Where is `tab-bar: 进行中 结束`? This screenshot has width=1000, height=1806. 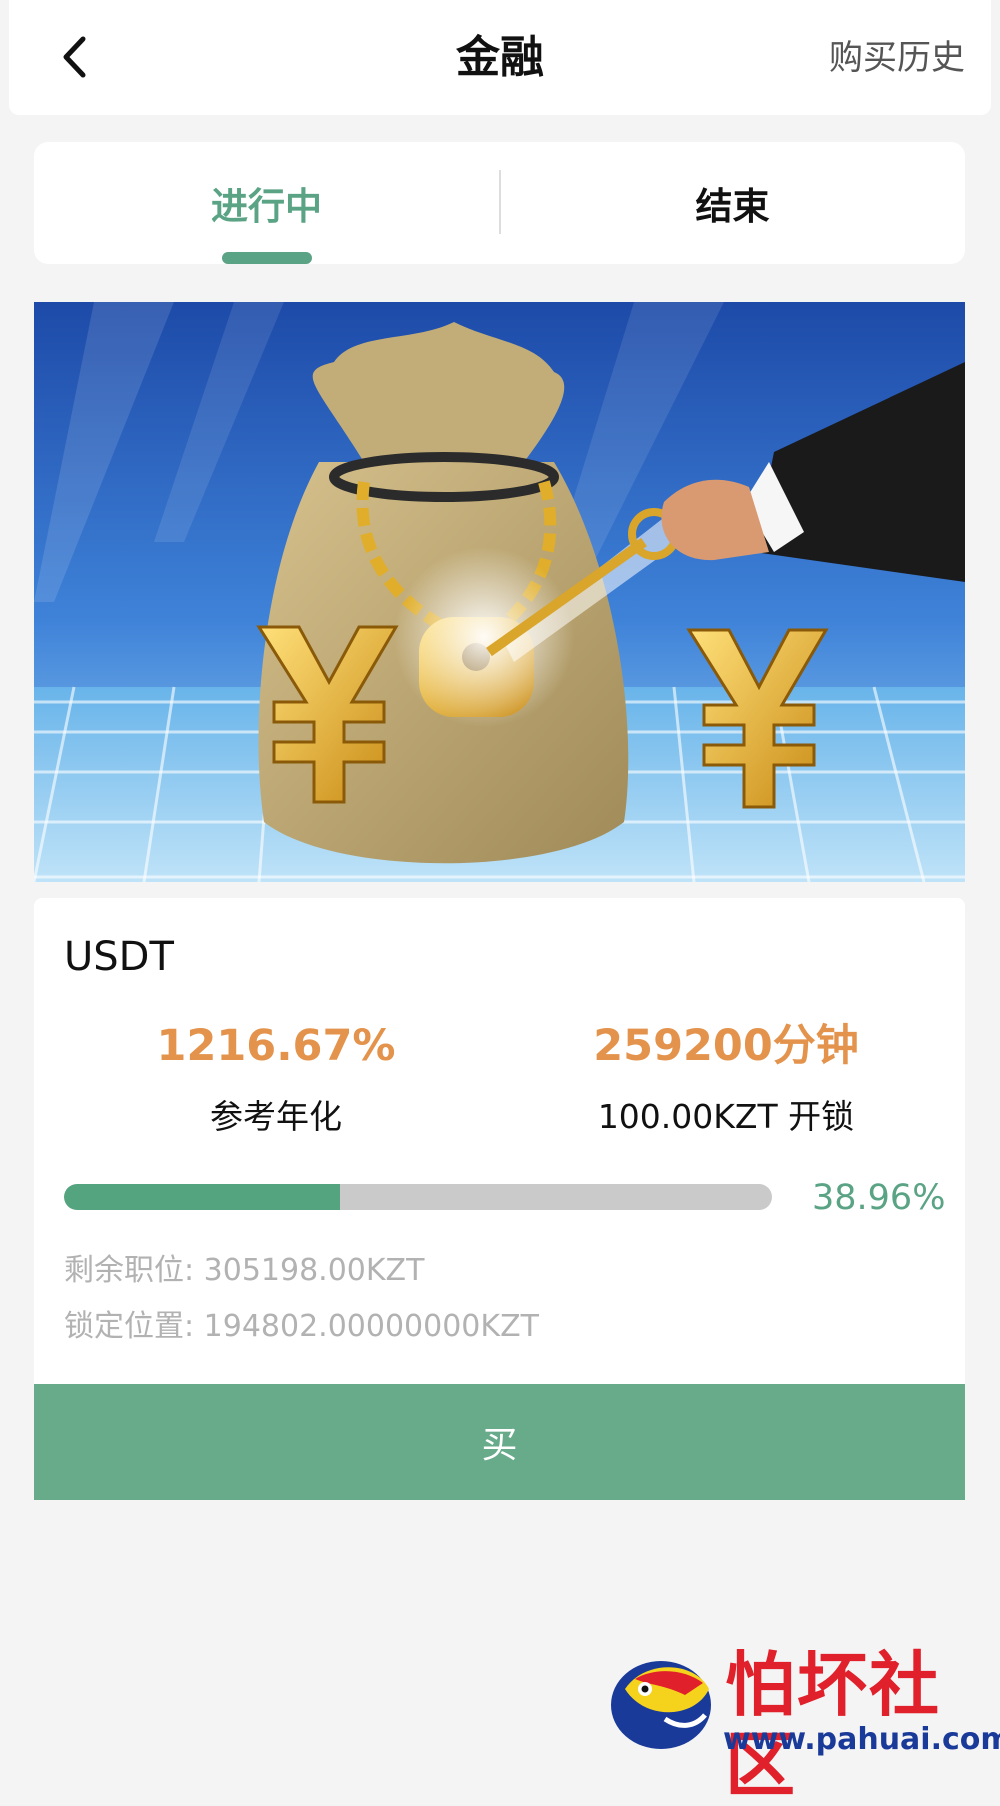
tab-bar: 进行中 结束 is located at coordinates (499, 203).